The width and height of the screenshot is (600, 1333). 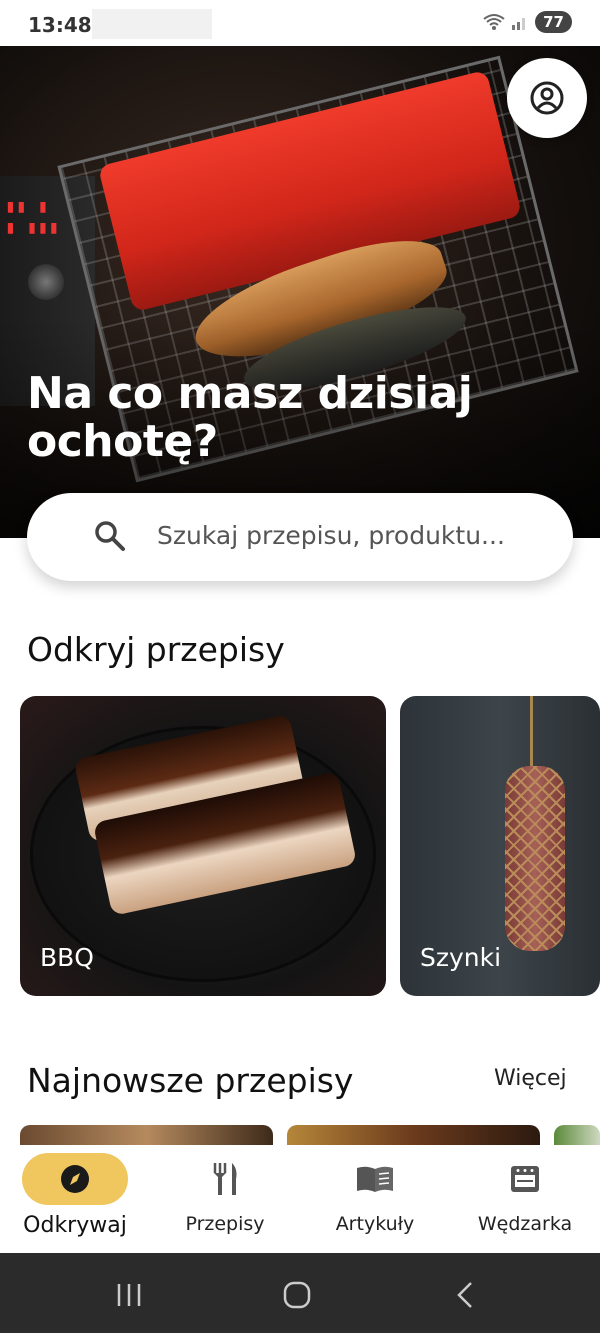 What do you see at coordinates (225, 1179) in the screenshot?
I see `fork-knife-icon` at bounding box center [225, 1179].